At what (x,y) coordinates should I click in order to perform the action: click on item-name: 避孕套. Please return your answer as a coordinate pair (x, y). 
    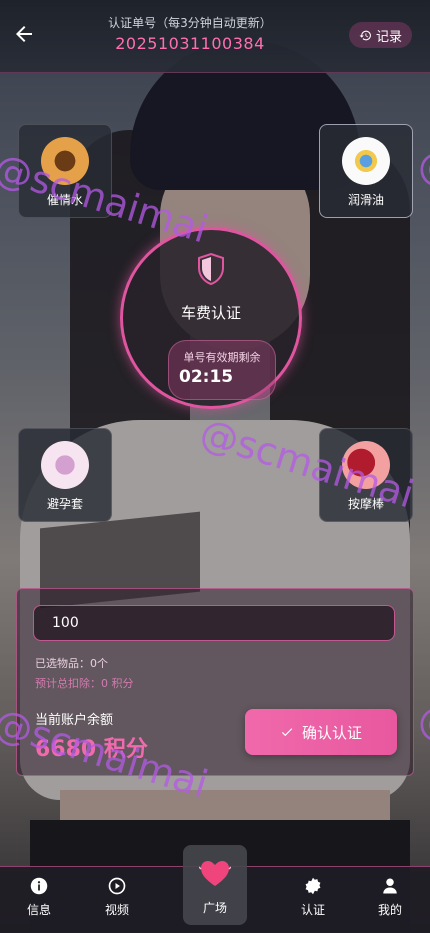
    Looking at the image, I should click on (64, 504).